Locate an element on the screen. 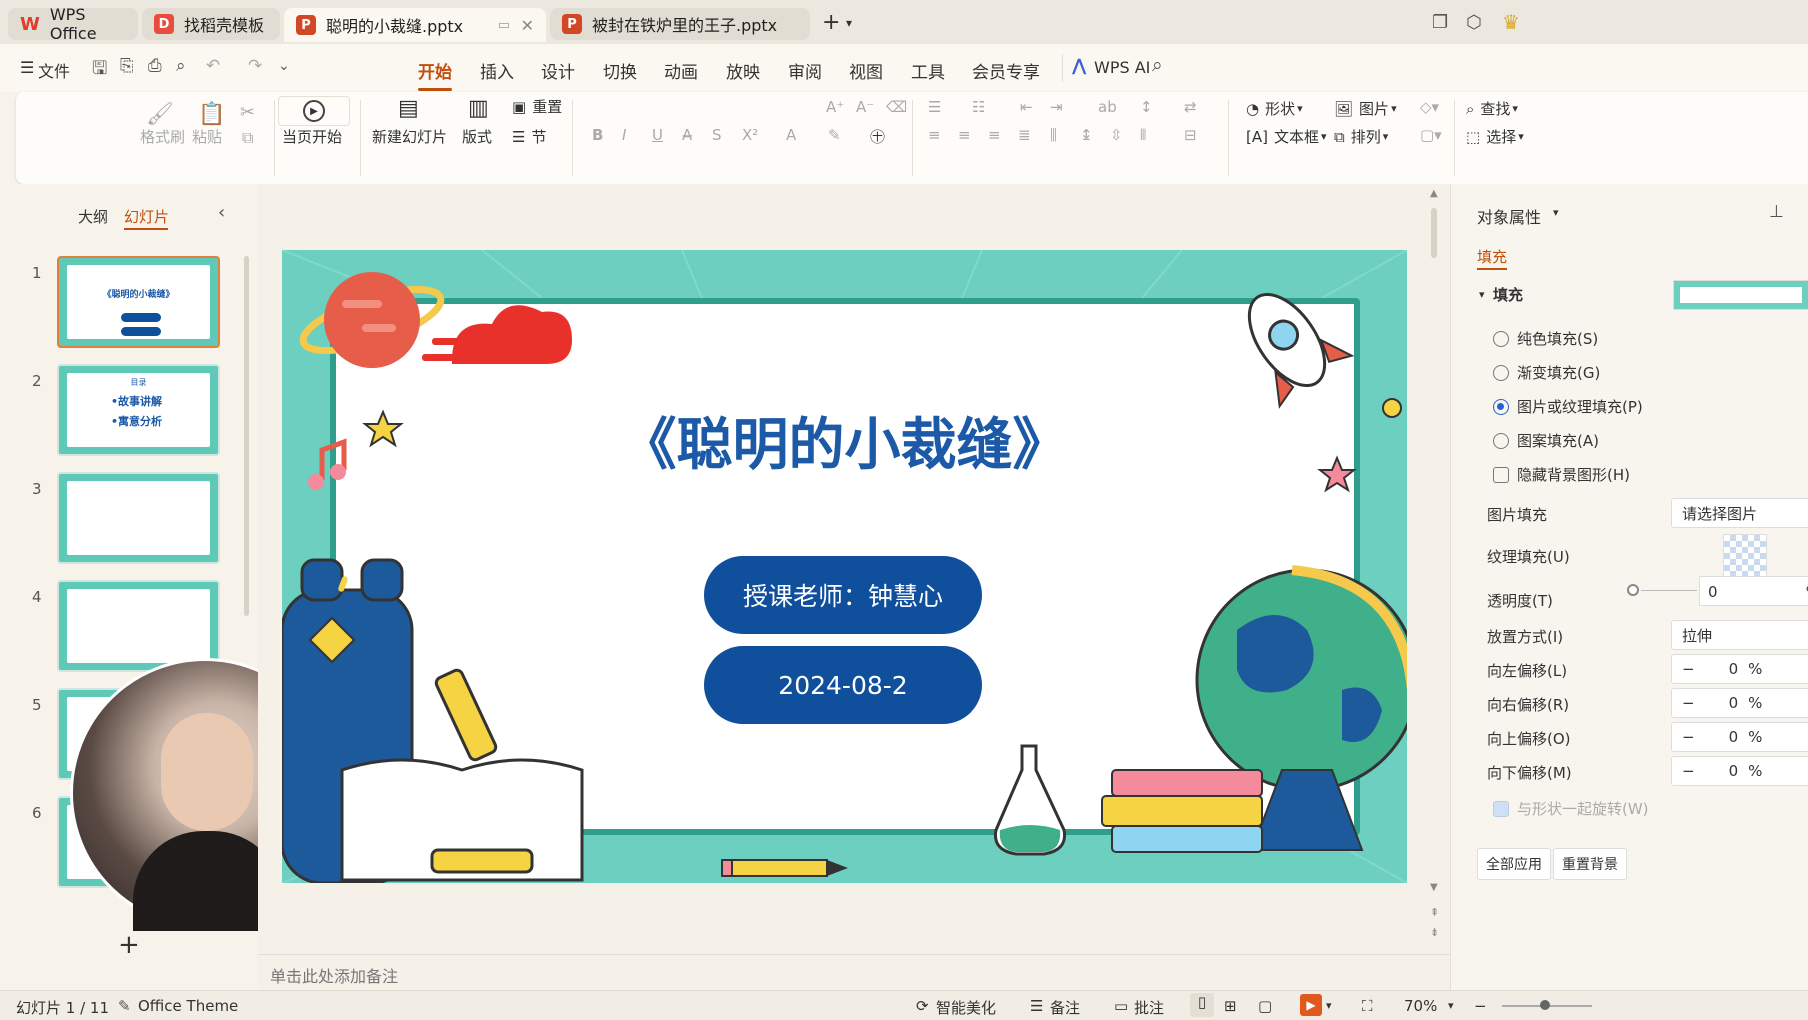 This screenshot has width=1808, height=1020. justify-icon: ≣ is located at coordinates (1024, 135).